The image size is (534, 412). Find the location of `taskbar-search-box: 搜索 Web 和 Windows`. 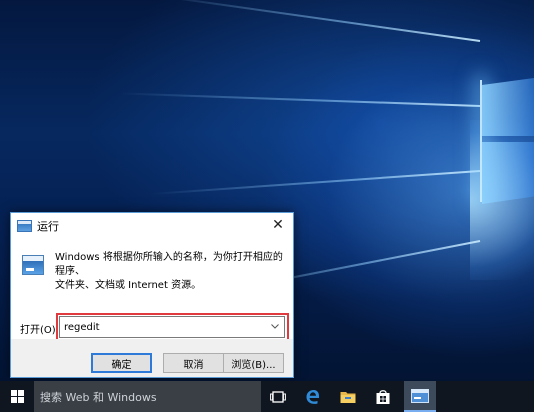

taskbar-search-box: 搜索 Web 和 Windows is located at coordinates (147, 396).